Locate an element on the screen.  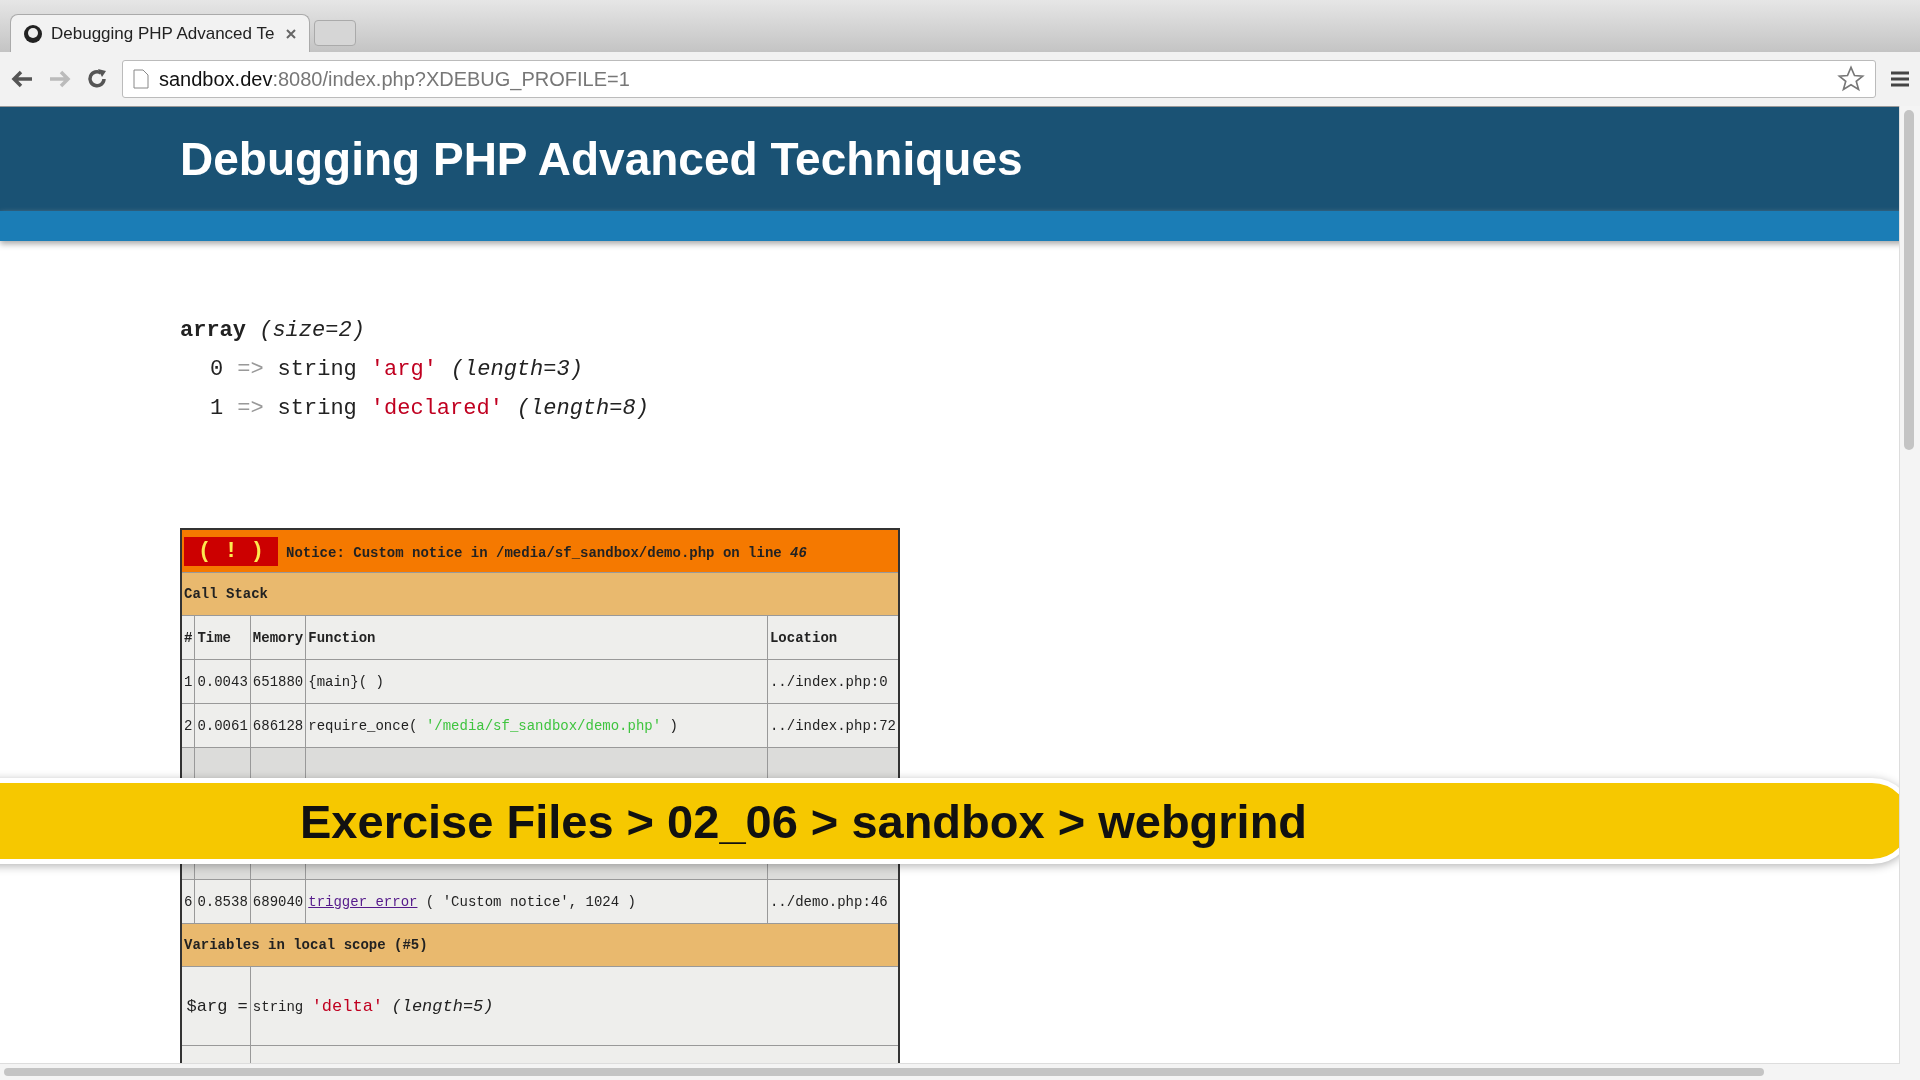
star-icon is located at coordinates (1851, 79).